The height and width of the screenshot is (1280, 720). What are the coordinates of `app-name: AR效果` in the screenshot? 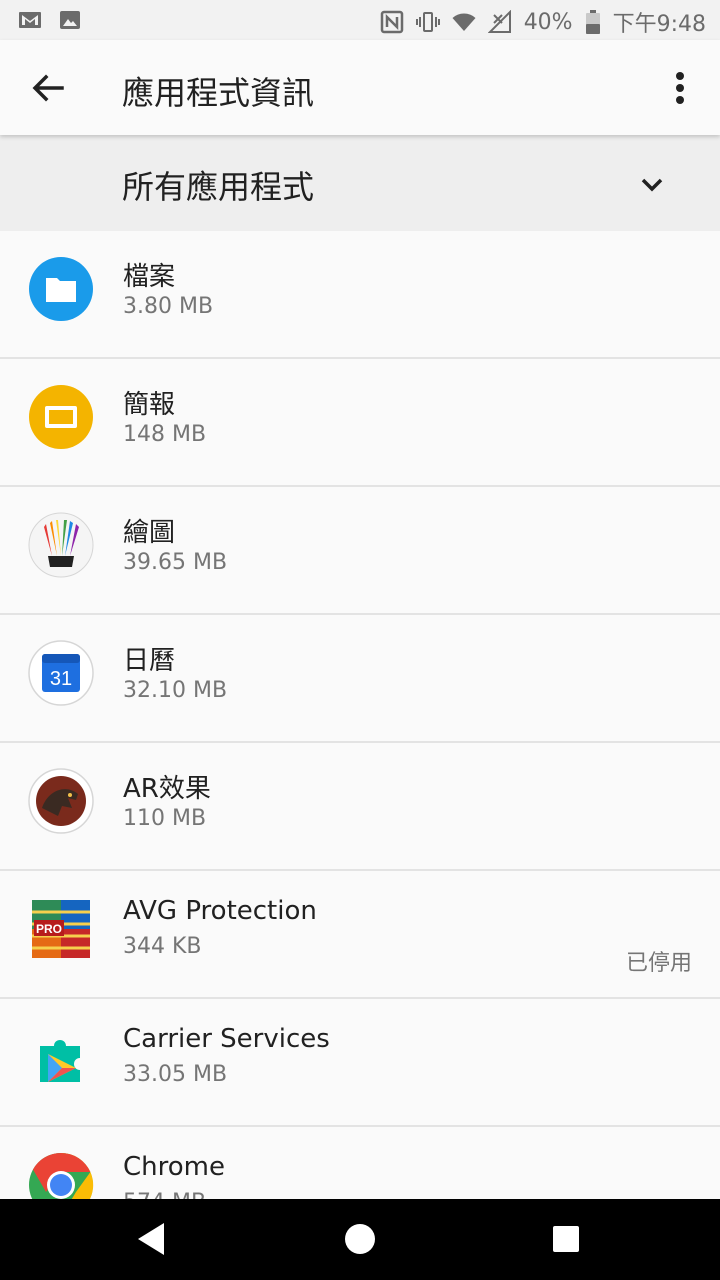 It's located at (167, 789).